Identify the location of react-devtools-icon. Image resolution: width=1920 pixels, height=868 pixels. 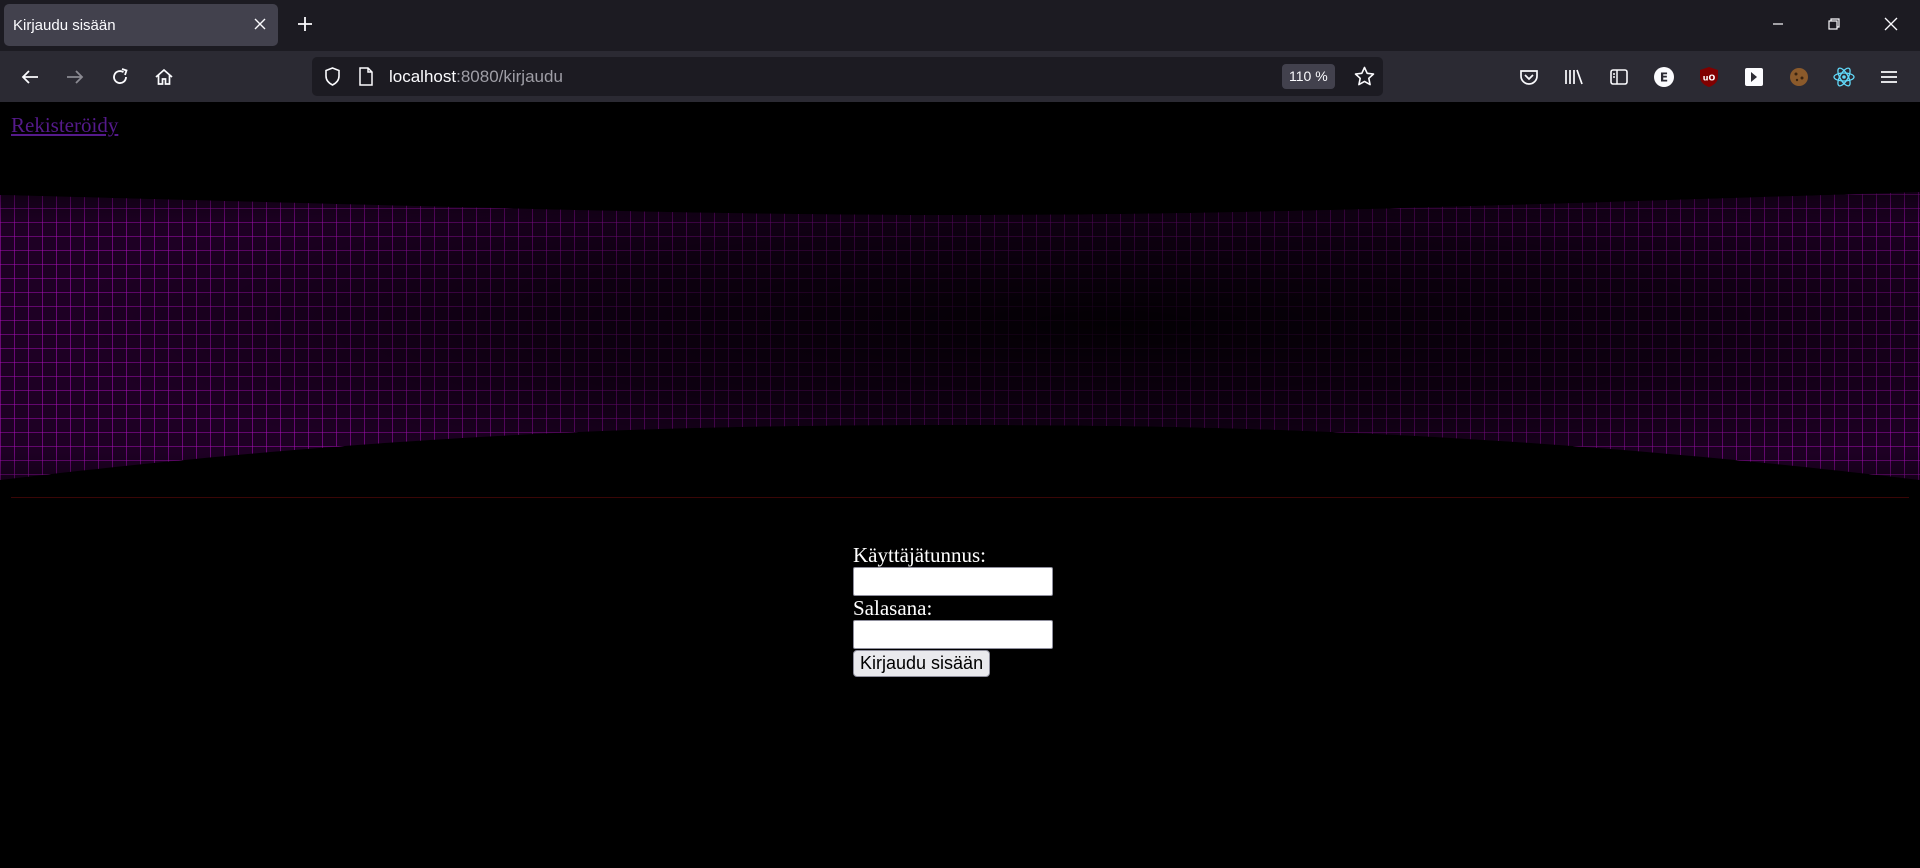
(1844, 77).